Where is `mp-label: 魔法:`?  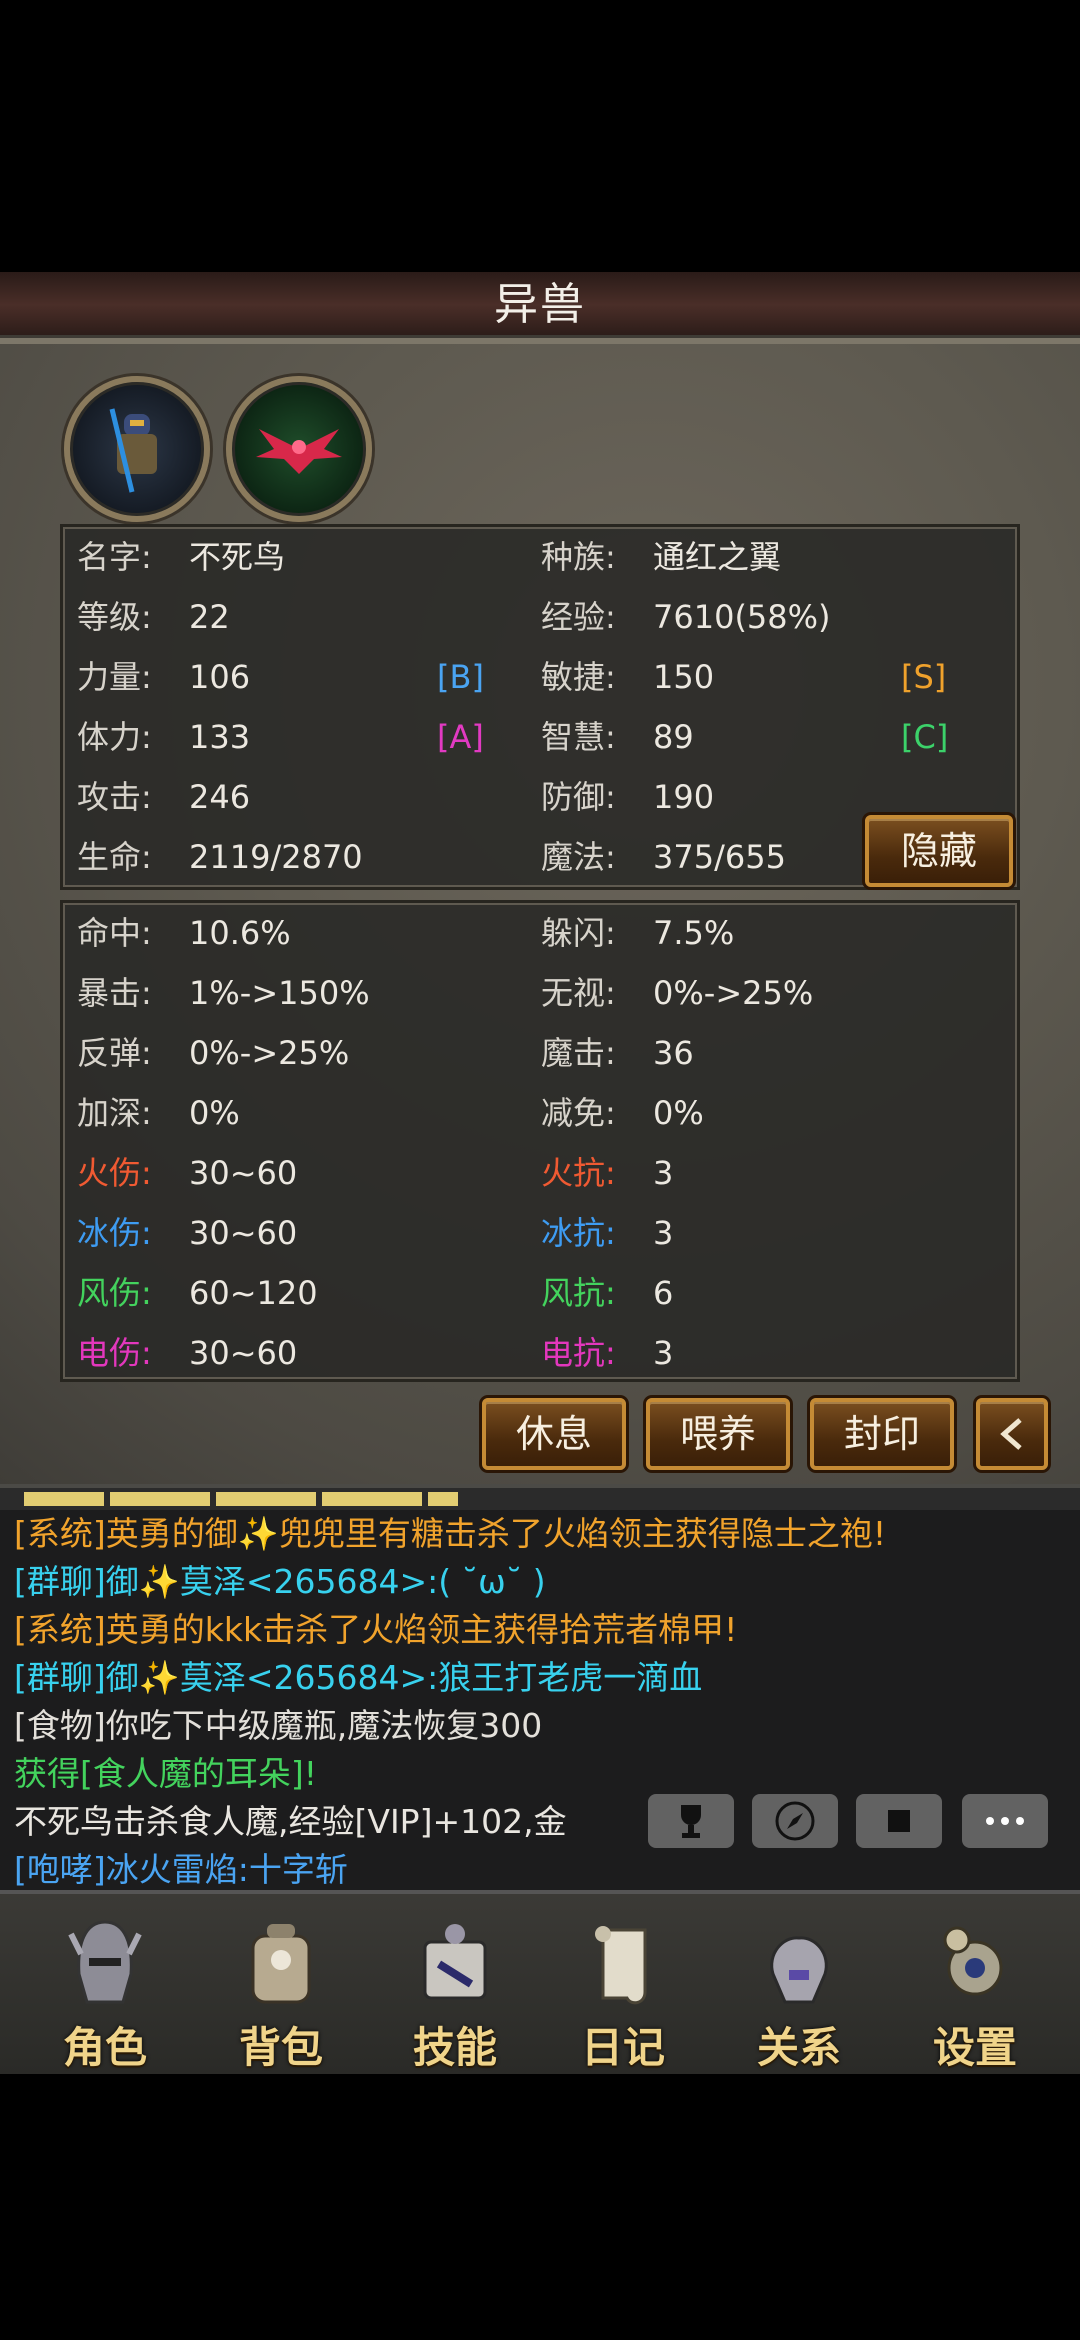 mp-label: 魔法: is located at coordinates (578, 857).